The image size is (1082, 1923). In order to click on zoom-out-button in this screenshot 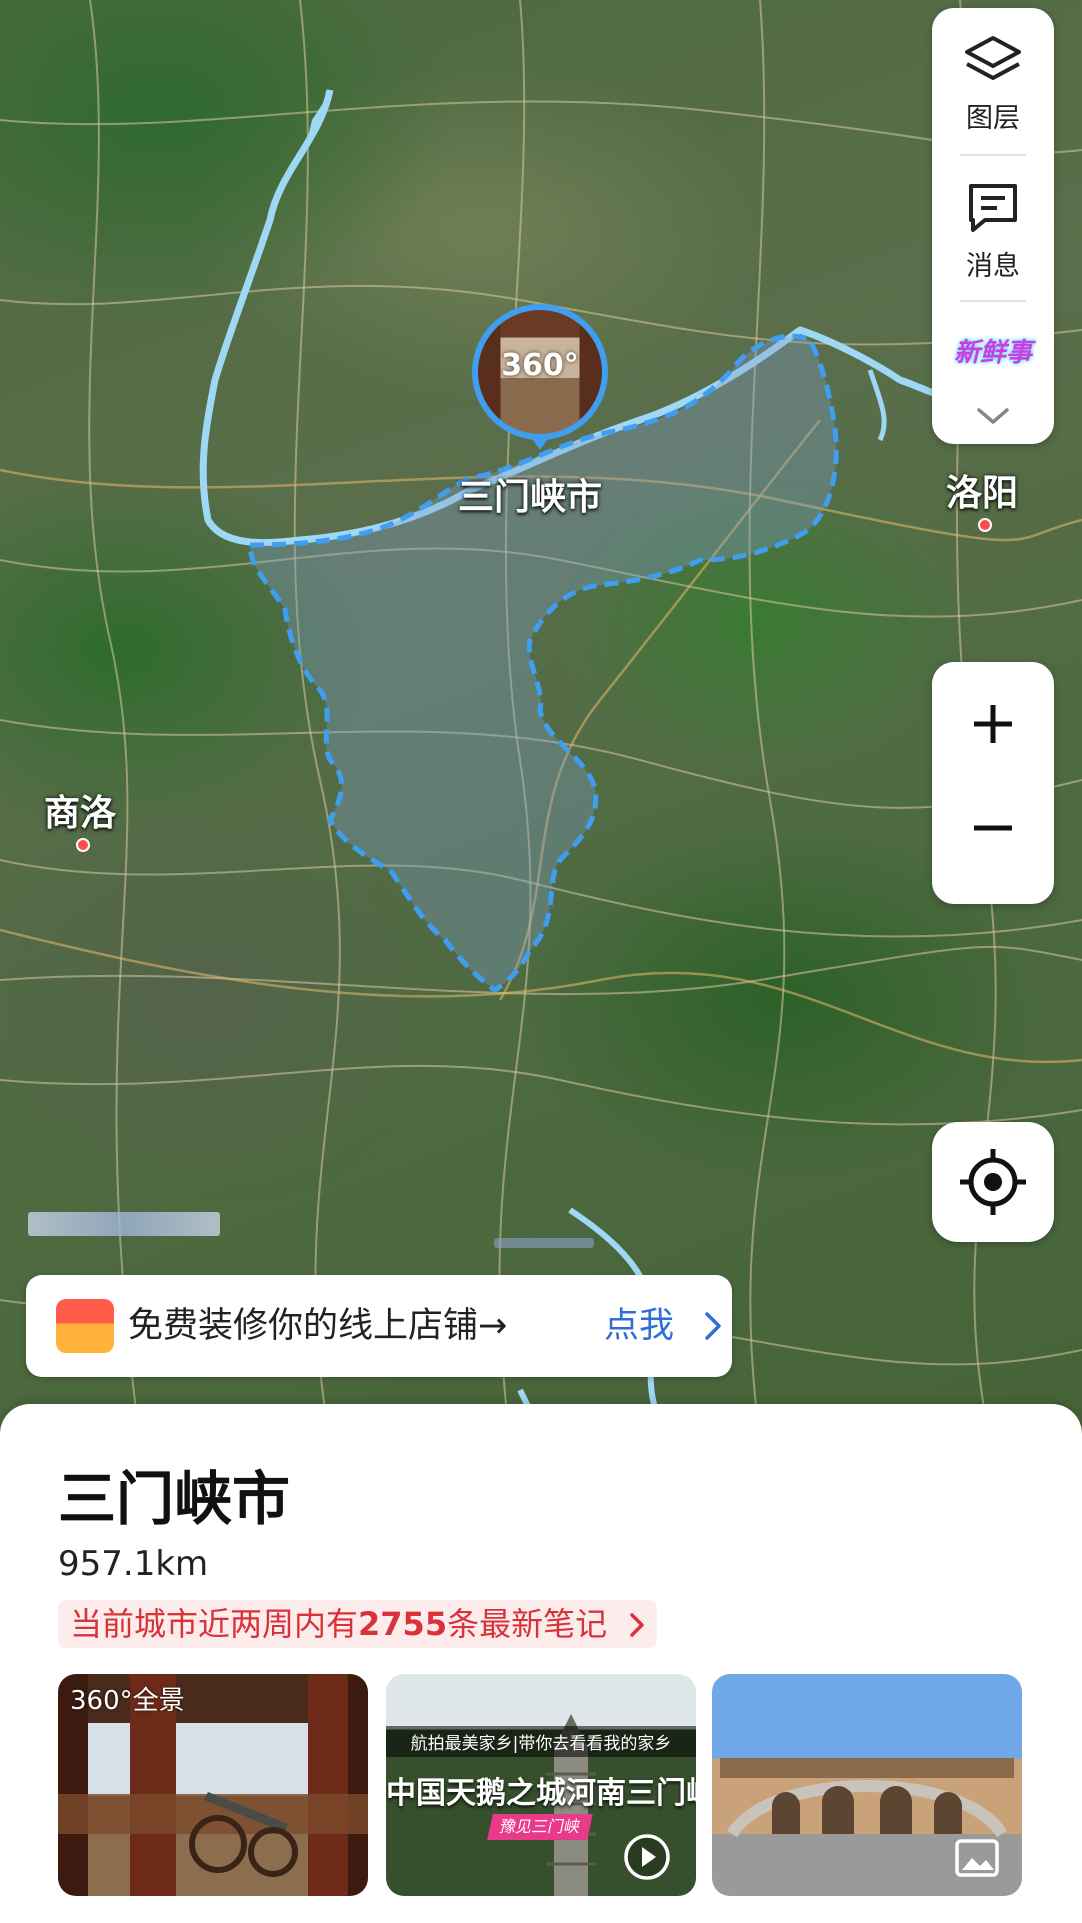, I will do `click(993, 843)`.